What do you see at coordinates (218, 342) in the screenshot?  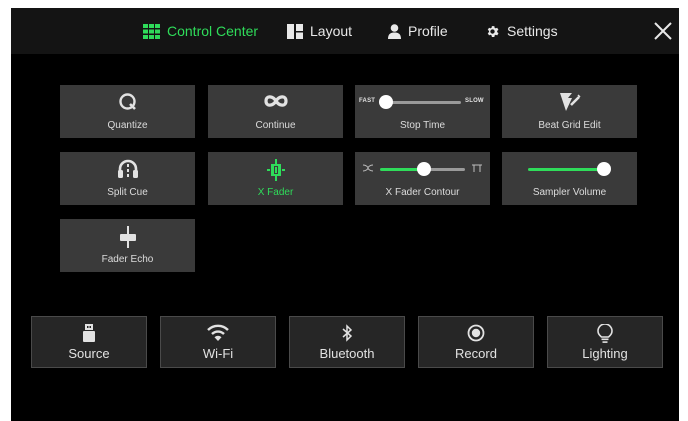 I see `wifi-button: Wi-Fi` at bounding box center [218, 342].